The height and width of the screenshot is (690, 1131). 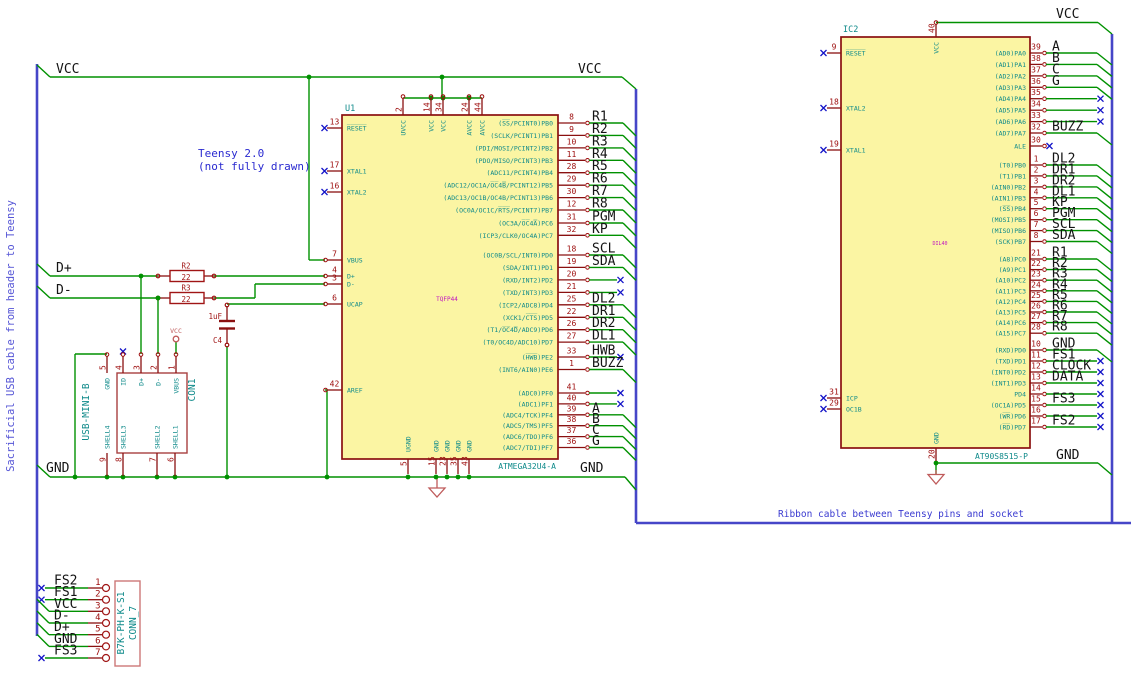 I want to click on pin-number: 43, so click(x=465, y=461).